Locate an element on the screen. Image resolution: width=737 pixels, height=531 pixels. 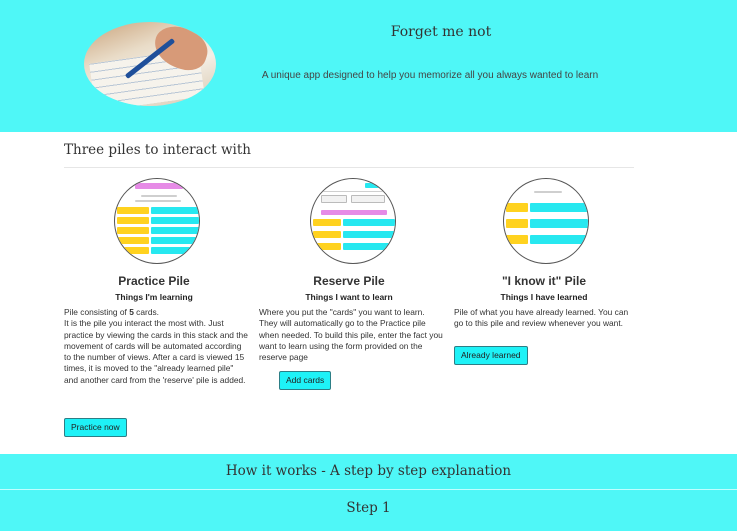
reserve-pile-subtitle: Things I want to learn is located at coordinates (349, 297).